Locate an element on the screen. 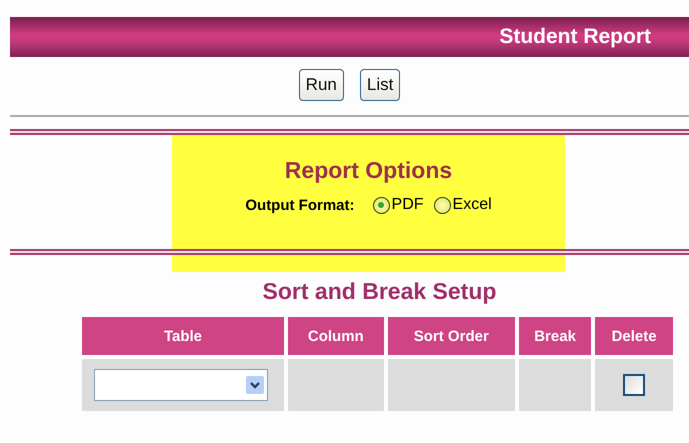 This screenshot has width=689, height=443. column-header: Break is located at coordinates (555, 336).